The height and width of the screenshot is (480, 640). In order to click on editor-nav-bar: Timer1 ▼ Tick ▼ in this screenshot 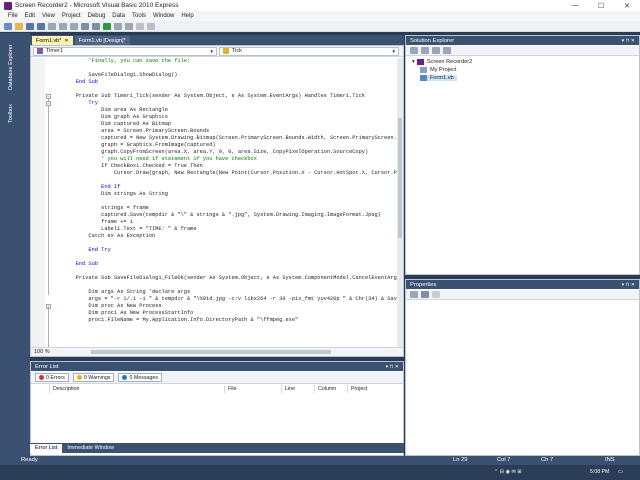, I will do `click(217, 51)`.